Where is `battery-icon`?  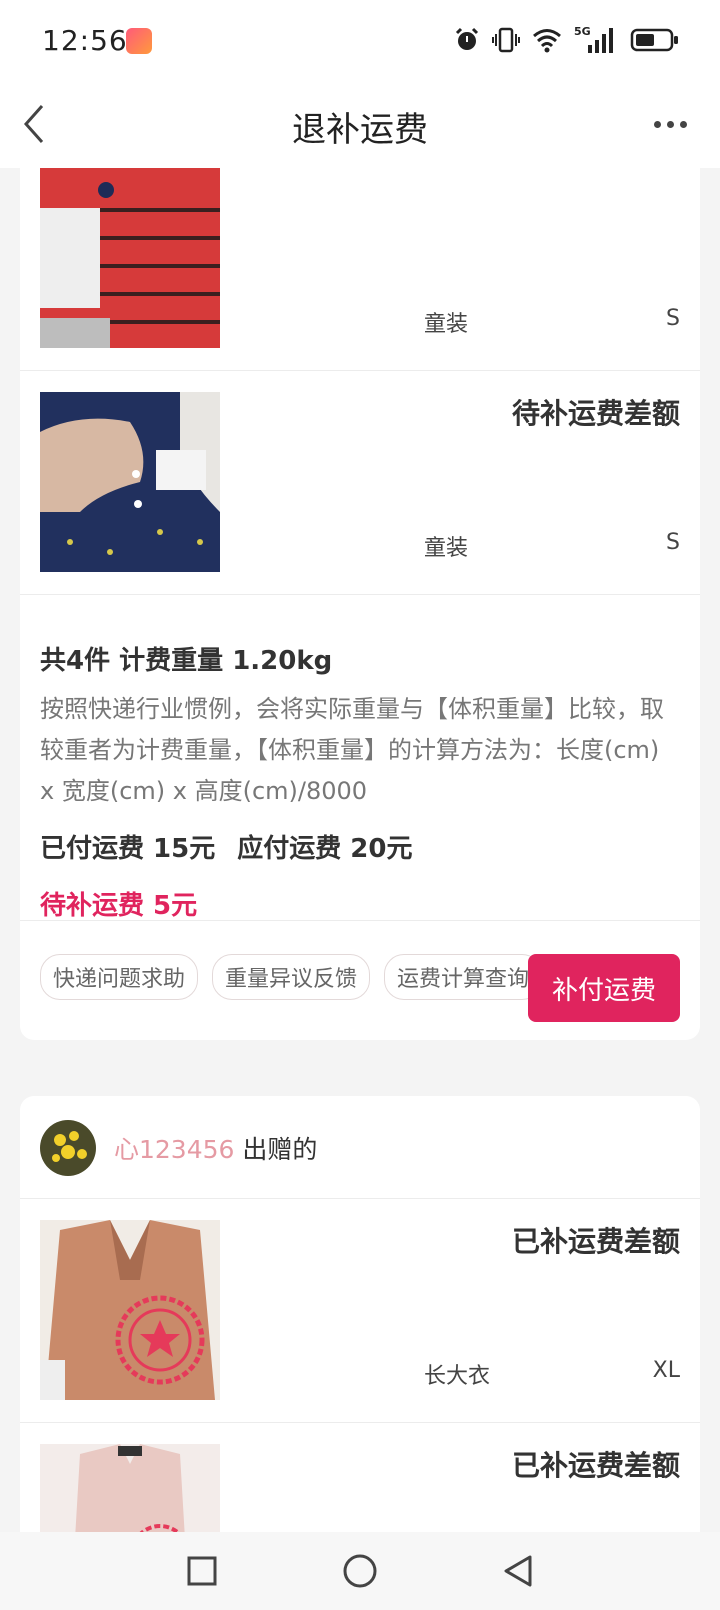
battery-icon is located at coordinates (654, 40).